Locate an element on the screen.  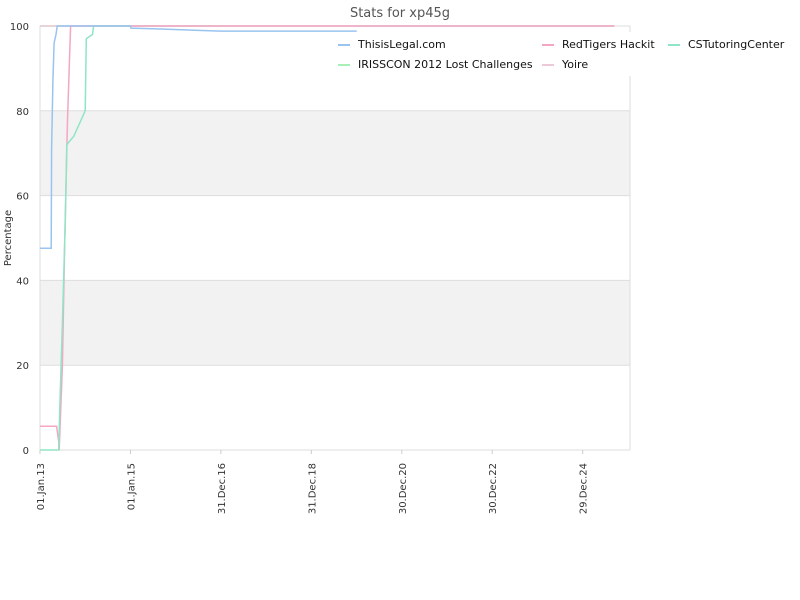
x-tick-label: 31.Dec.18 is located at coordinates (312, 488).